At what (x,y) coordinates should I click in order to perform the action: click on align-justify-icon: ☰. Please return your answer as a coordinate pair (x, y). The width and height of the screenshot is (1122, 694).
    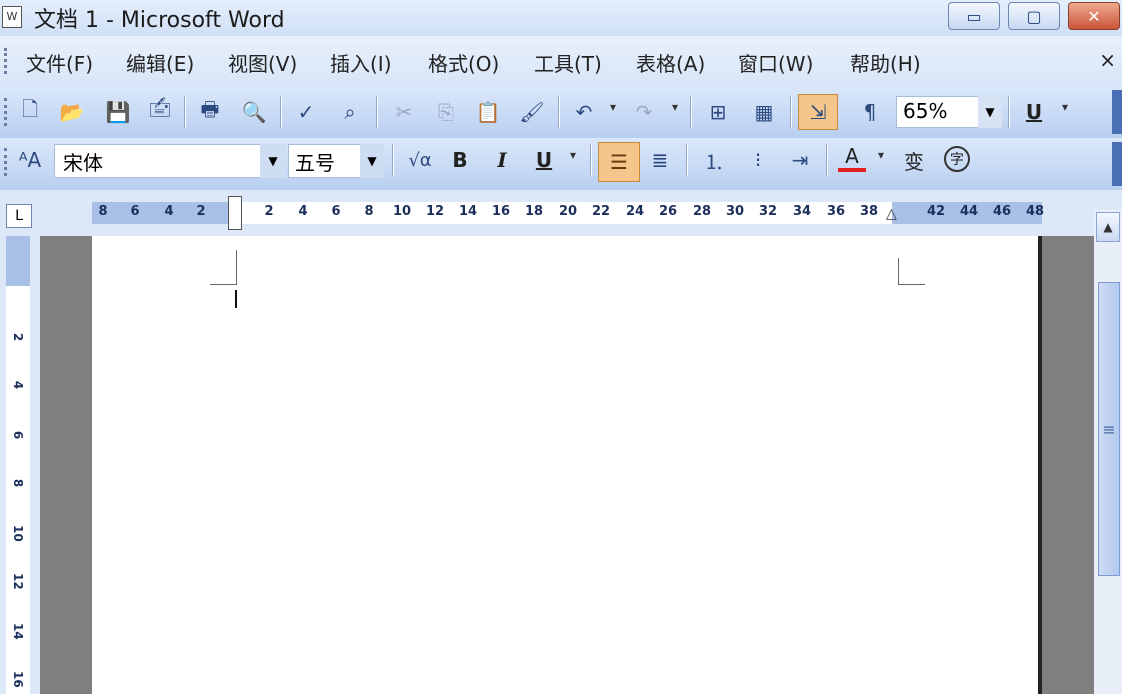
    Looking at the image, I should click on (619, 162).